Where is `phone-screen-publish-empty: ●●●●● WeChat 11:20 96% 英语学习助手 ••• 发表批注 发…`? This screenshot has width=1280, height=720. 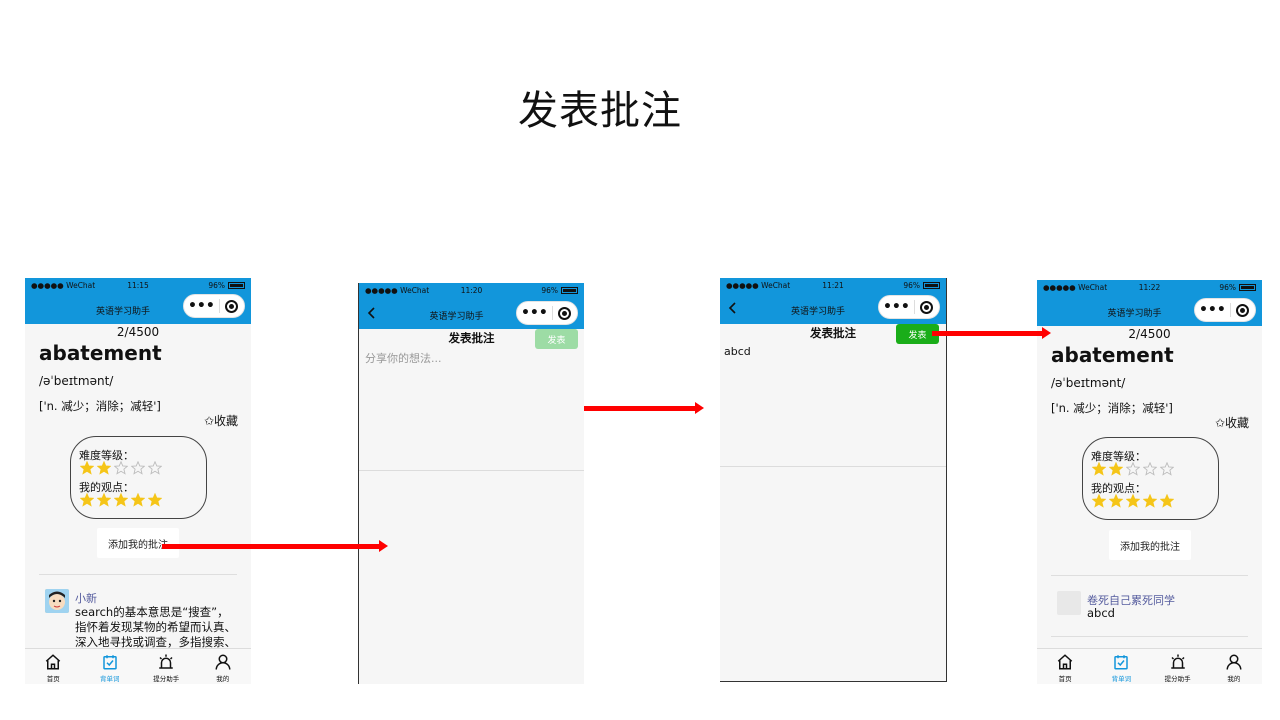 phone-screen-publish-empty: ●●●●● WeChat 11:20 96% 英语学习助手 ••• 发表批注 发… is located at coordinates (471, 483).